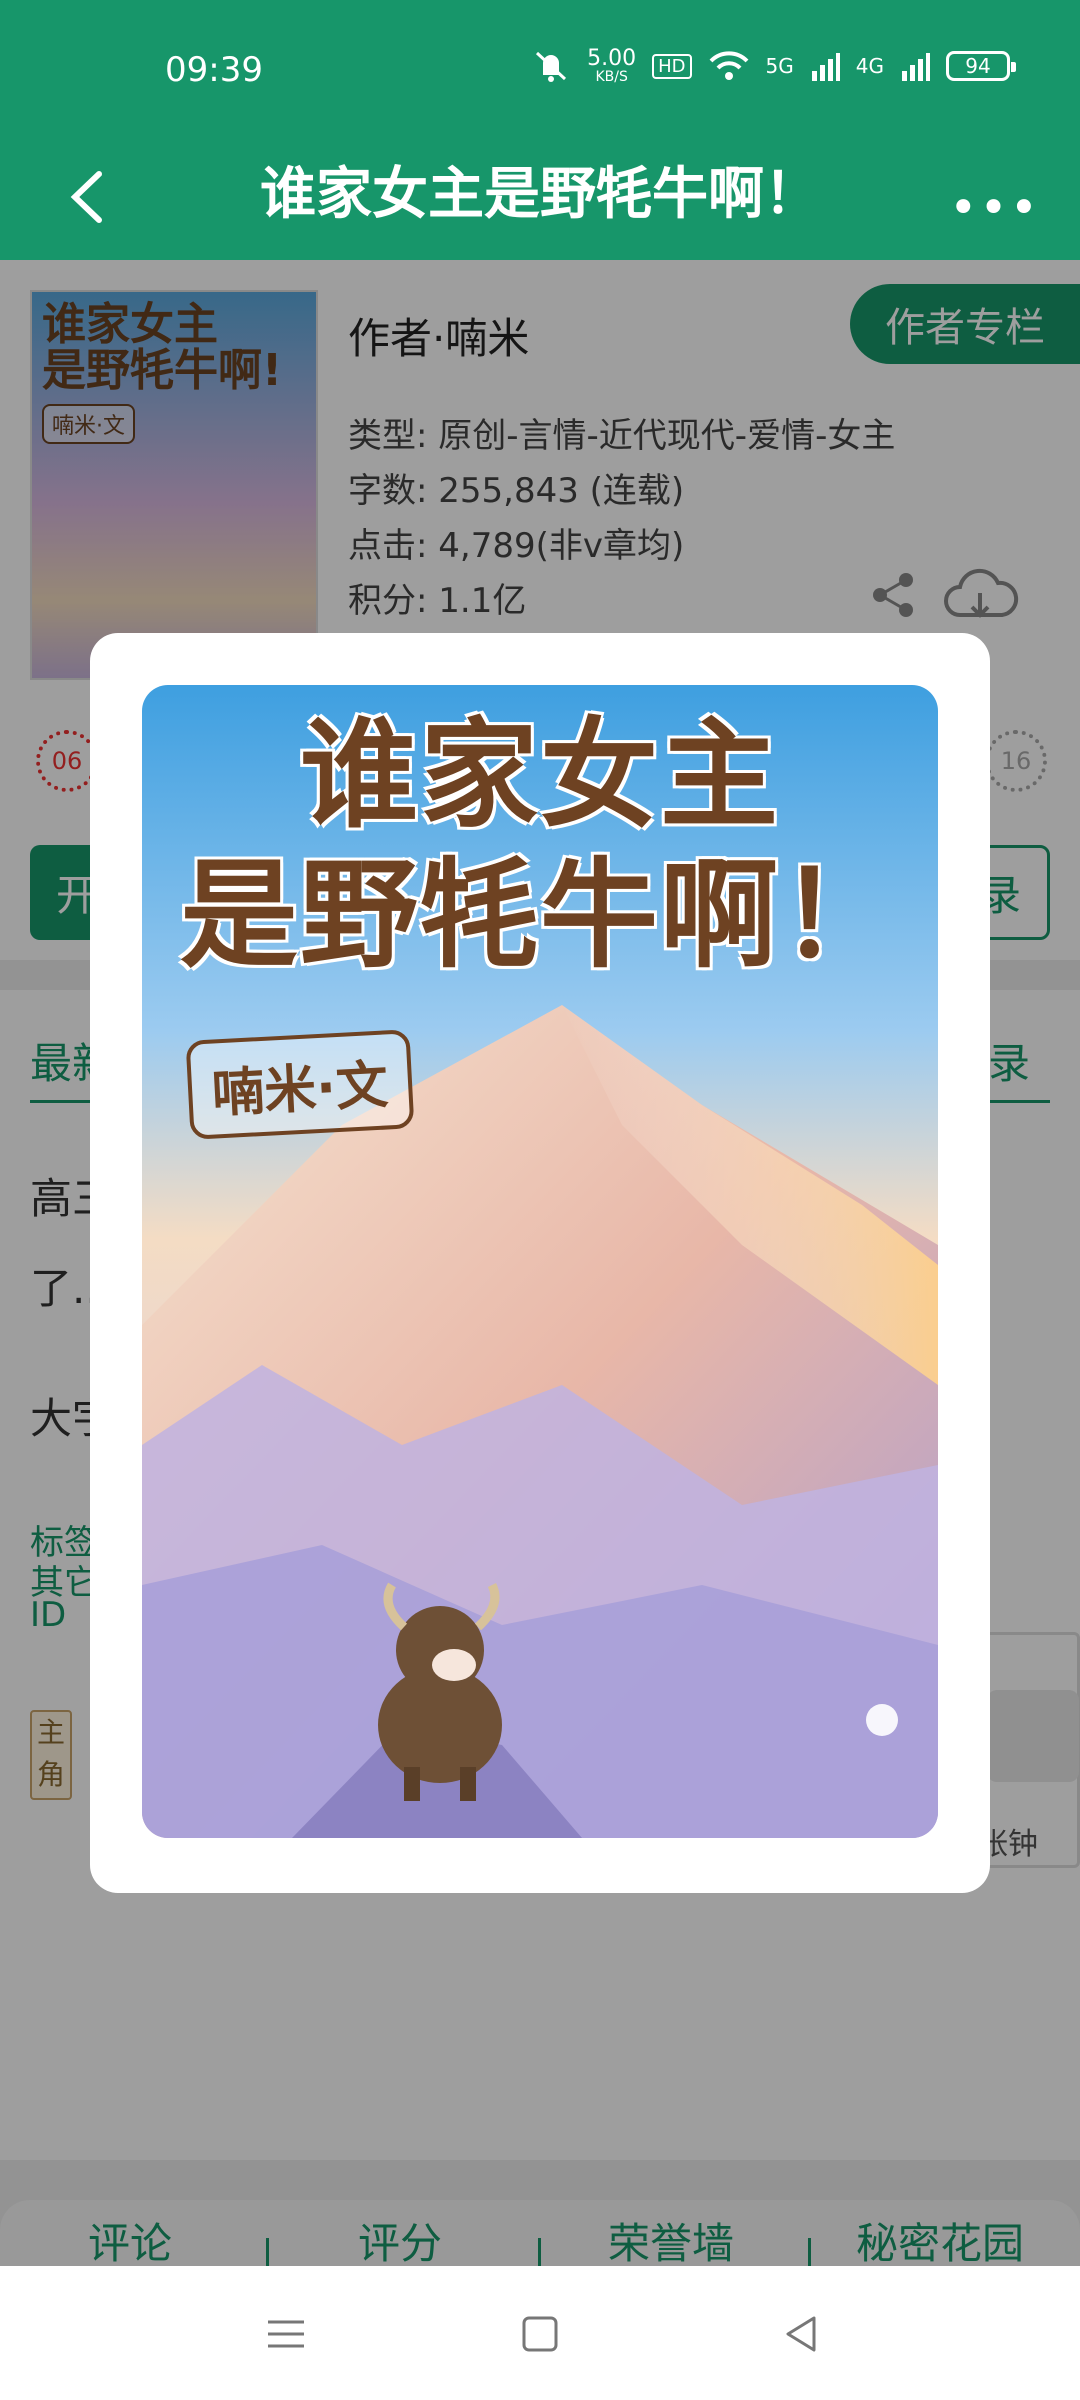  Describe the element at coordinates (728, 65) in the screenshot. I see `wifi-icon` at that location.